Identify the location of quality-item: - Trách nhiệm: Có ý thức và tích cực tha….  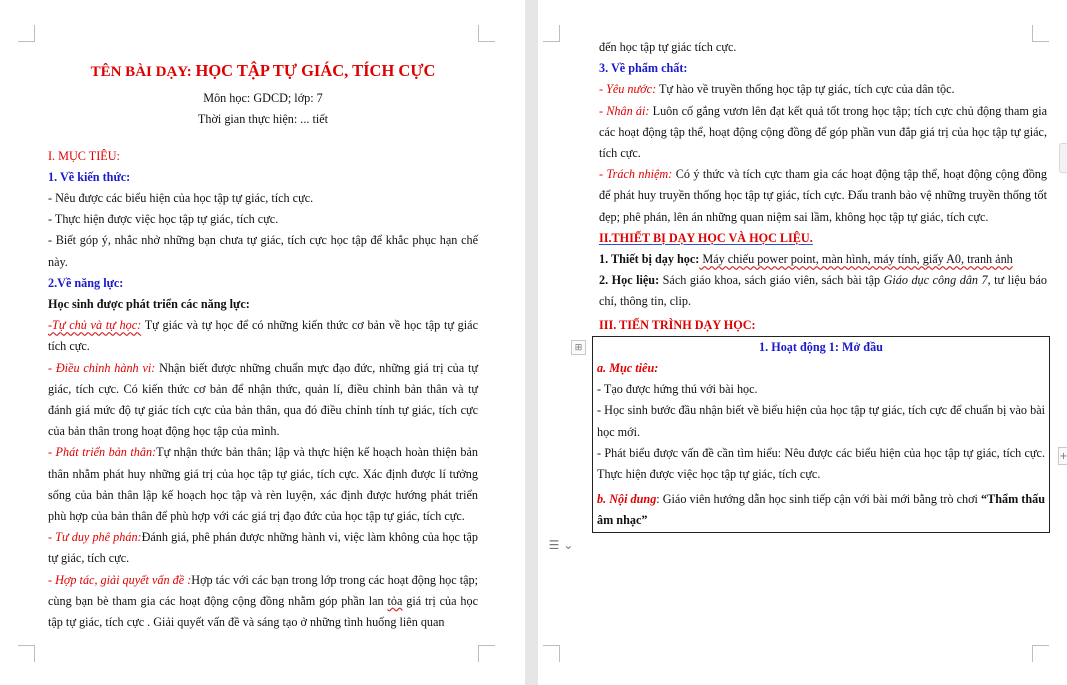
(823, 196).